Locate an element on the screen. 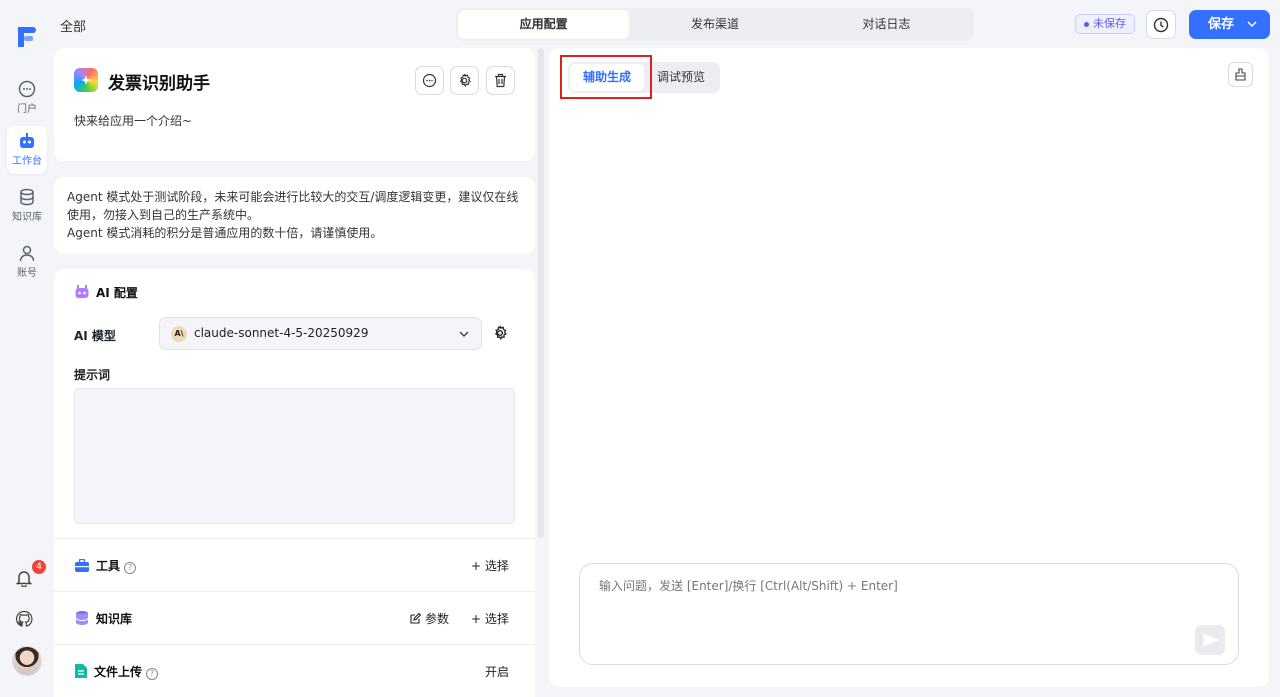  app-description: 快来给应用一个介绍~ is located at coordinates (133, 120).